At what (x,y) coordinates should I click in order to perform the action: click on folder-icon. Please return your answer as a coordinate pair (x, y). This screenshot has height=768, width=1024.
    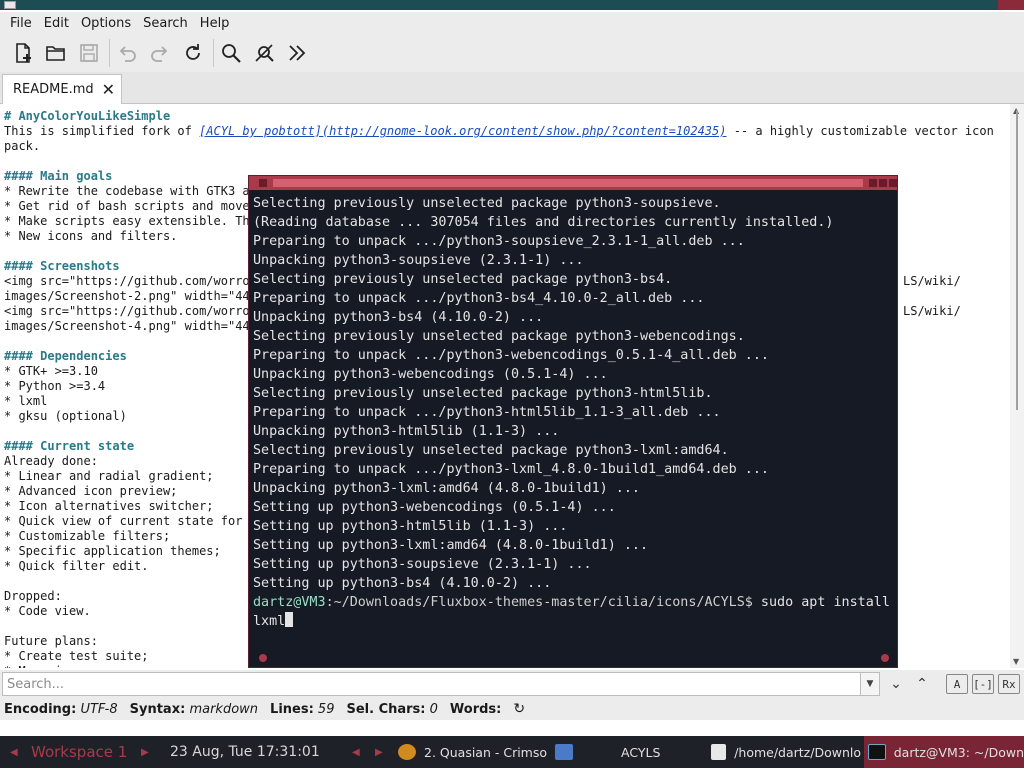
    Looking at the image, I should click on (564, 752).